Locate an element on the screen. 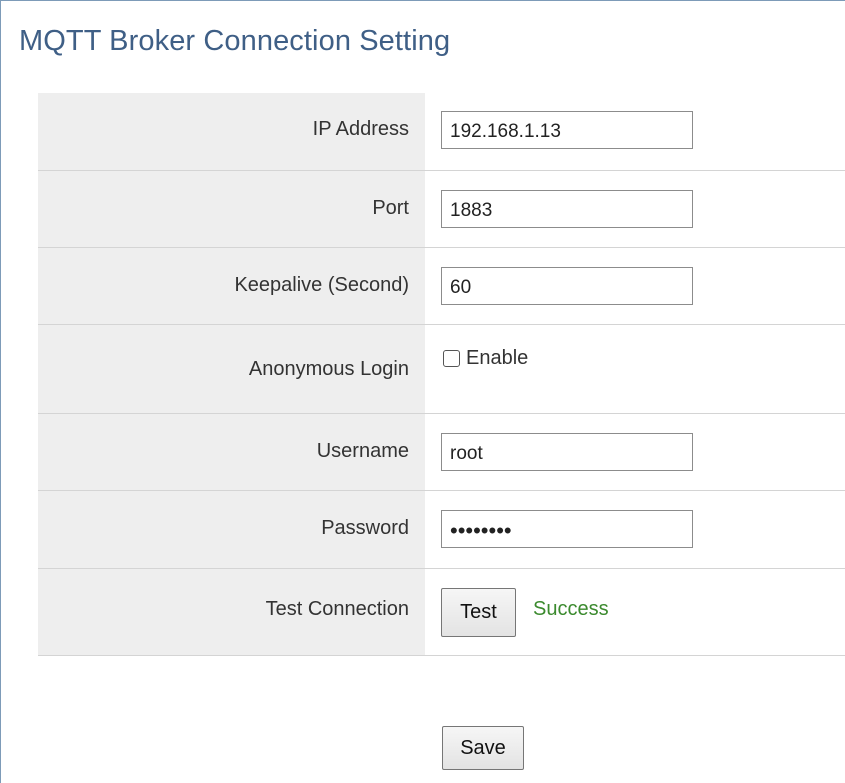 Image resolution: width=845 pixels, height=783 pixels. anonymous-login-label: Anonymous Login is located at coordinates (231, 369).